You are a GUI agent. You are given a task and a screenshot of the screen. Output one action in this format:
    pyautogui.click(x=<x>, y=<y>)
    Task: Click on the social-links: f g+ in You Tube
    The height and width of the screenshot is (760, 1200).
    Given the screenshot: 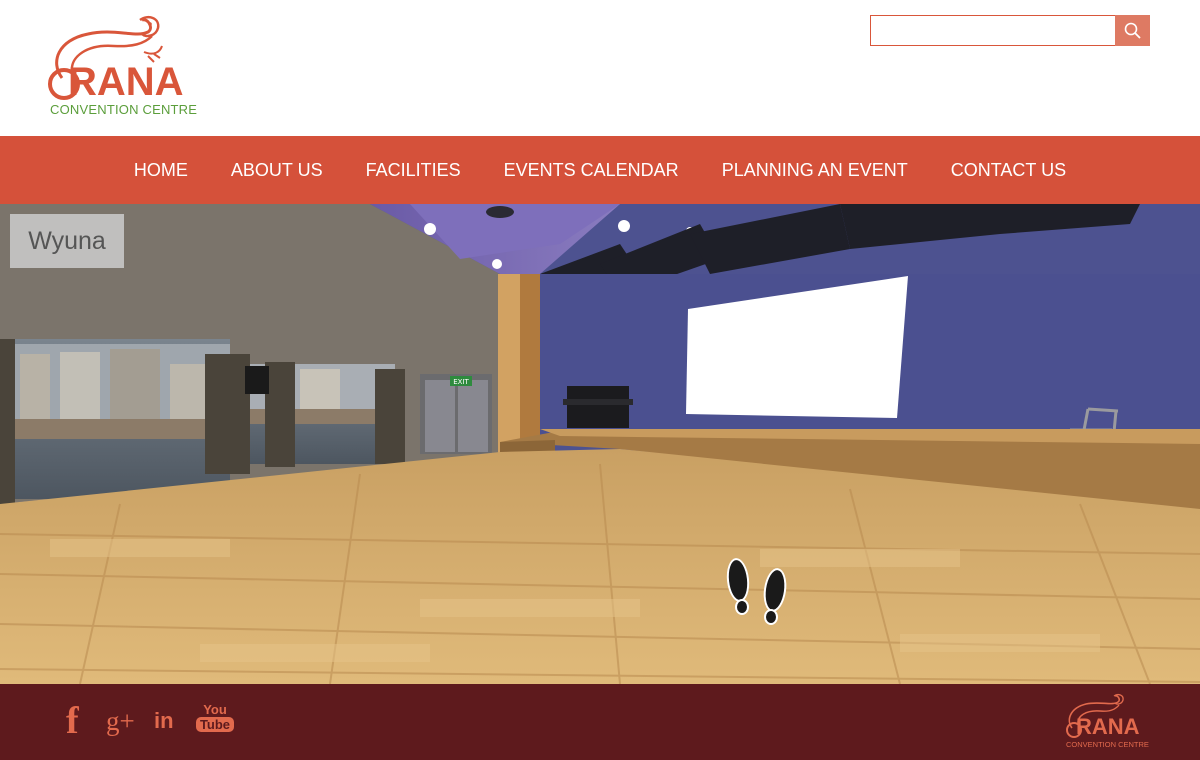 What is the action you would take?
    pyautogui.click(x=159, y=721)
    